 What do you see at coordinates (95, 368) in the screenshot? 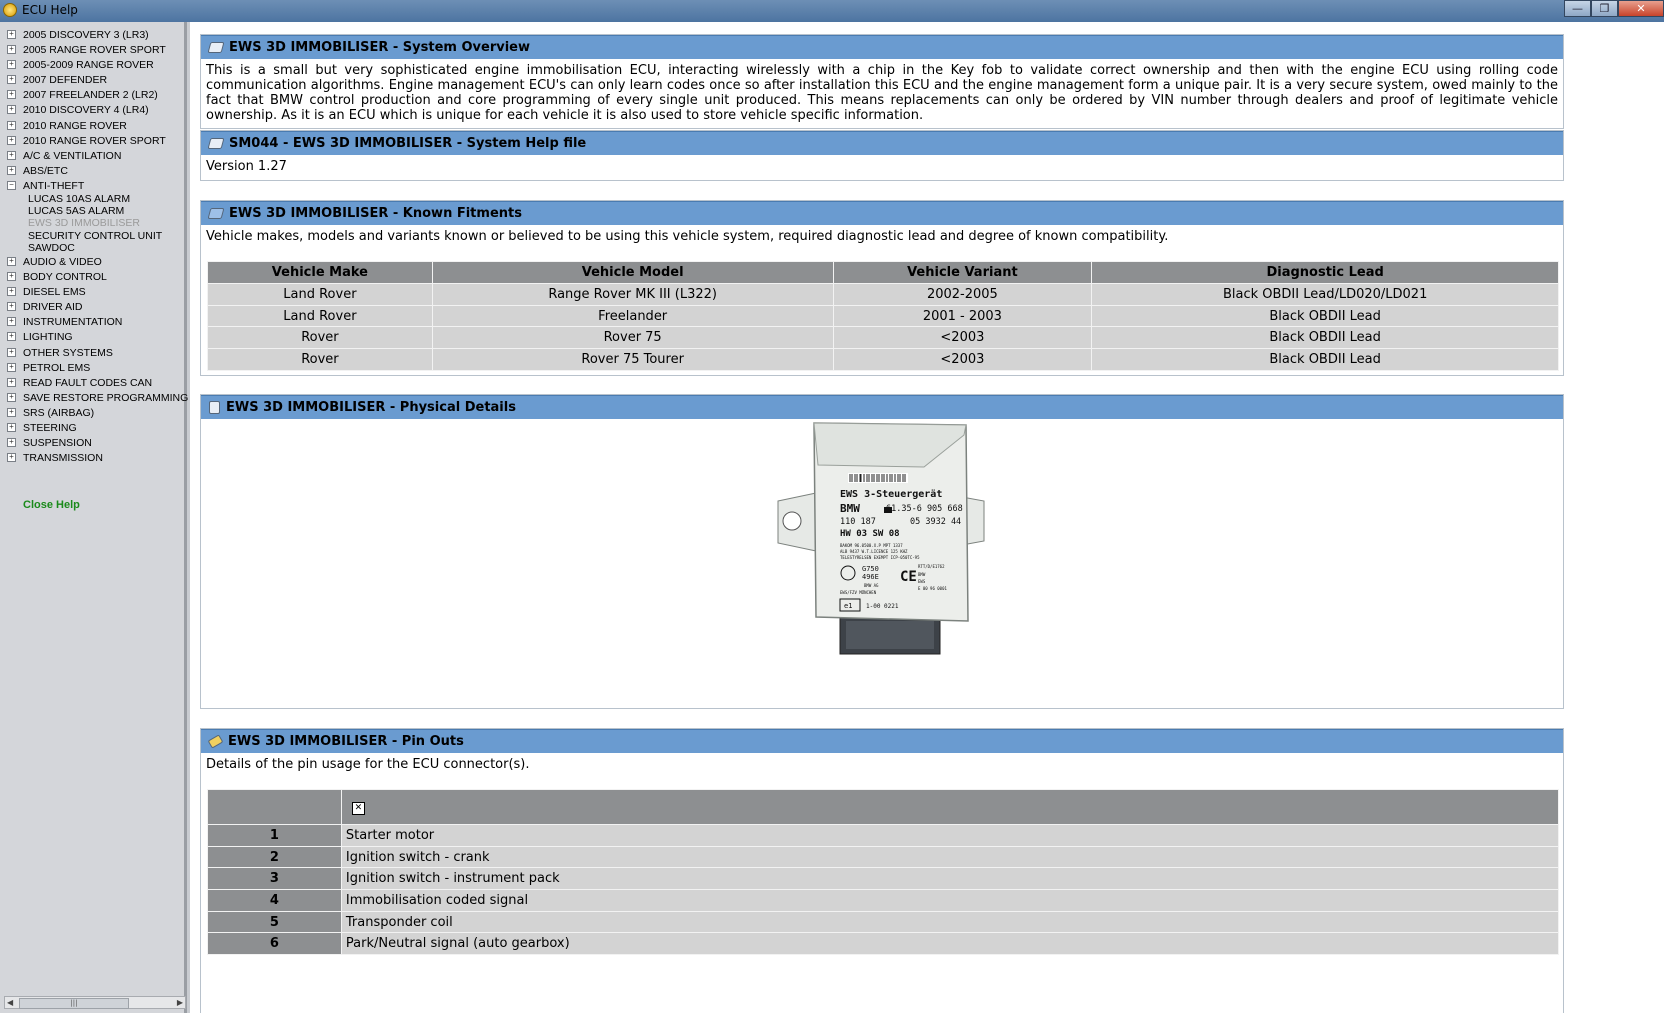
I see `sidebar-item-petrol-ems: + PETROL EMS` at bounding box center [95, 368].